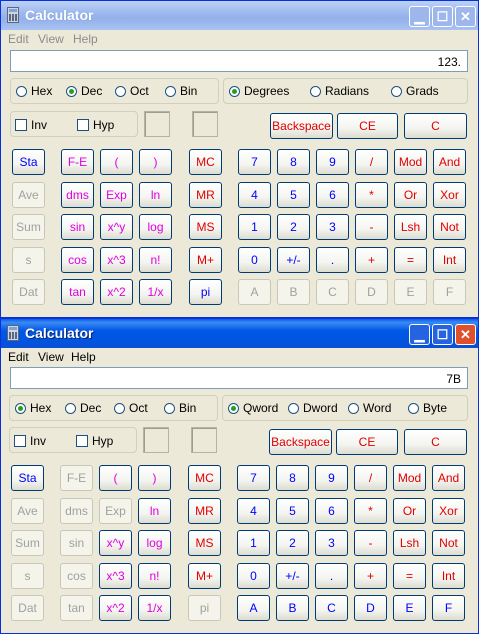 This screenshot has width=479, height=634. What do you see at coordinates (415, 91) in the screenshot?
I see `radio-grads: Grads` at bounding box center [415, 91].